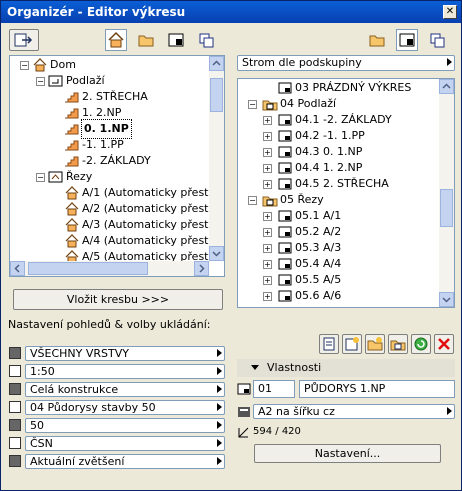  Describe the element at coordinates (146, 40) in the screenshot. I see `tab-view-map` at that location.